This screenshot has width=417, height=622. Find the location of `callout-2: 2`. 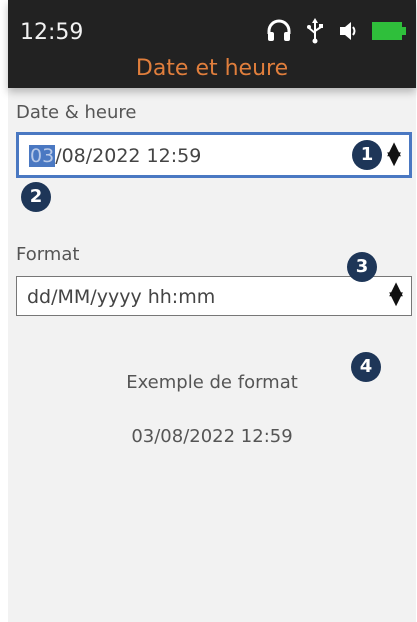

callout-2: 2 is located at coordinates (36, 197).